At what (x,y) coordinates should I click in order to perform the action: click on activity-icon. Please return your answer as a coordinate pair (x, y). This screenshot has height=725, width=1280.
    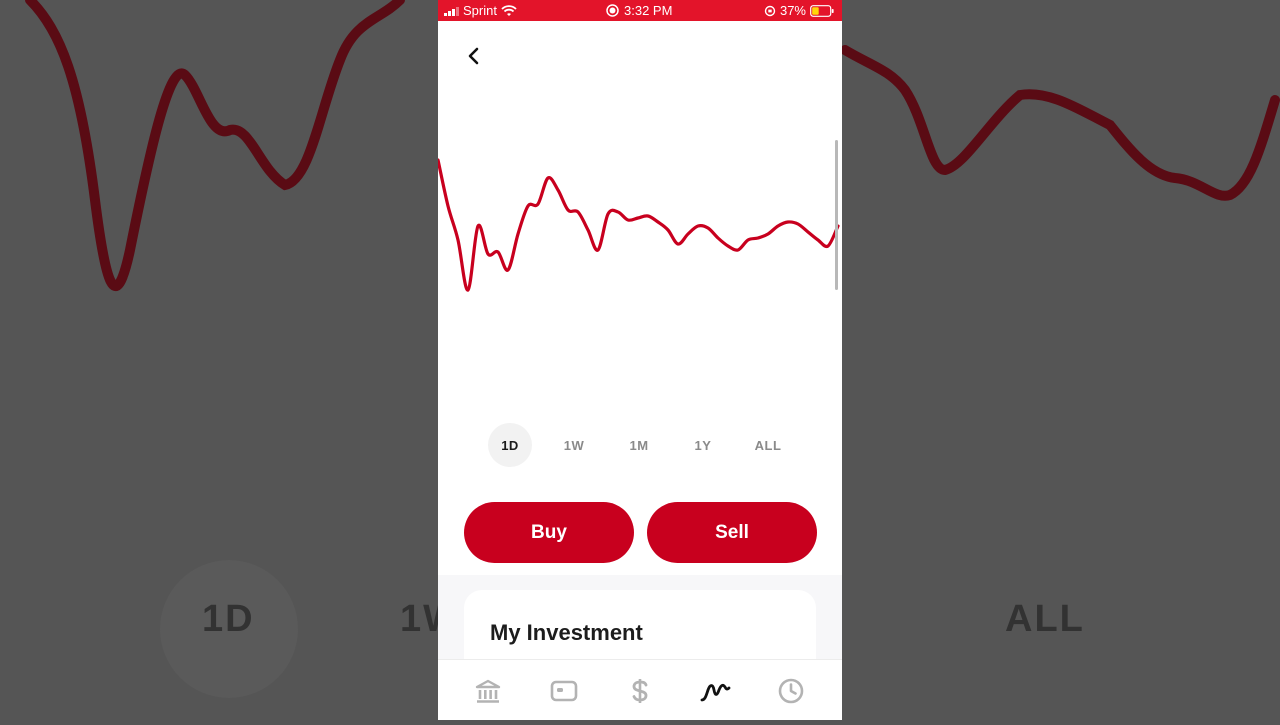
    Looking at the image, I should click on (791, 691).